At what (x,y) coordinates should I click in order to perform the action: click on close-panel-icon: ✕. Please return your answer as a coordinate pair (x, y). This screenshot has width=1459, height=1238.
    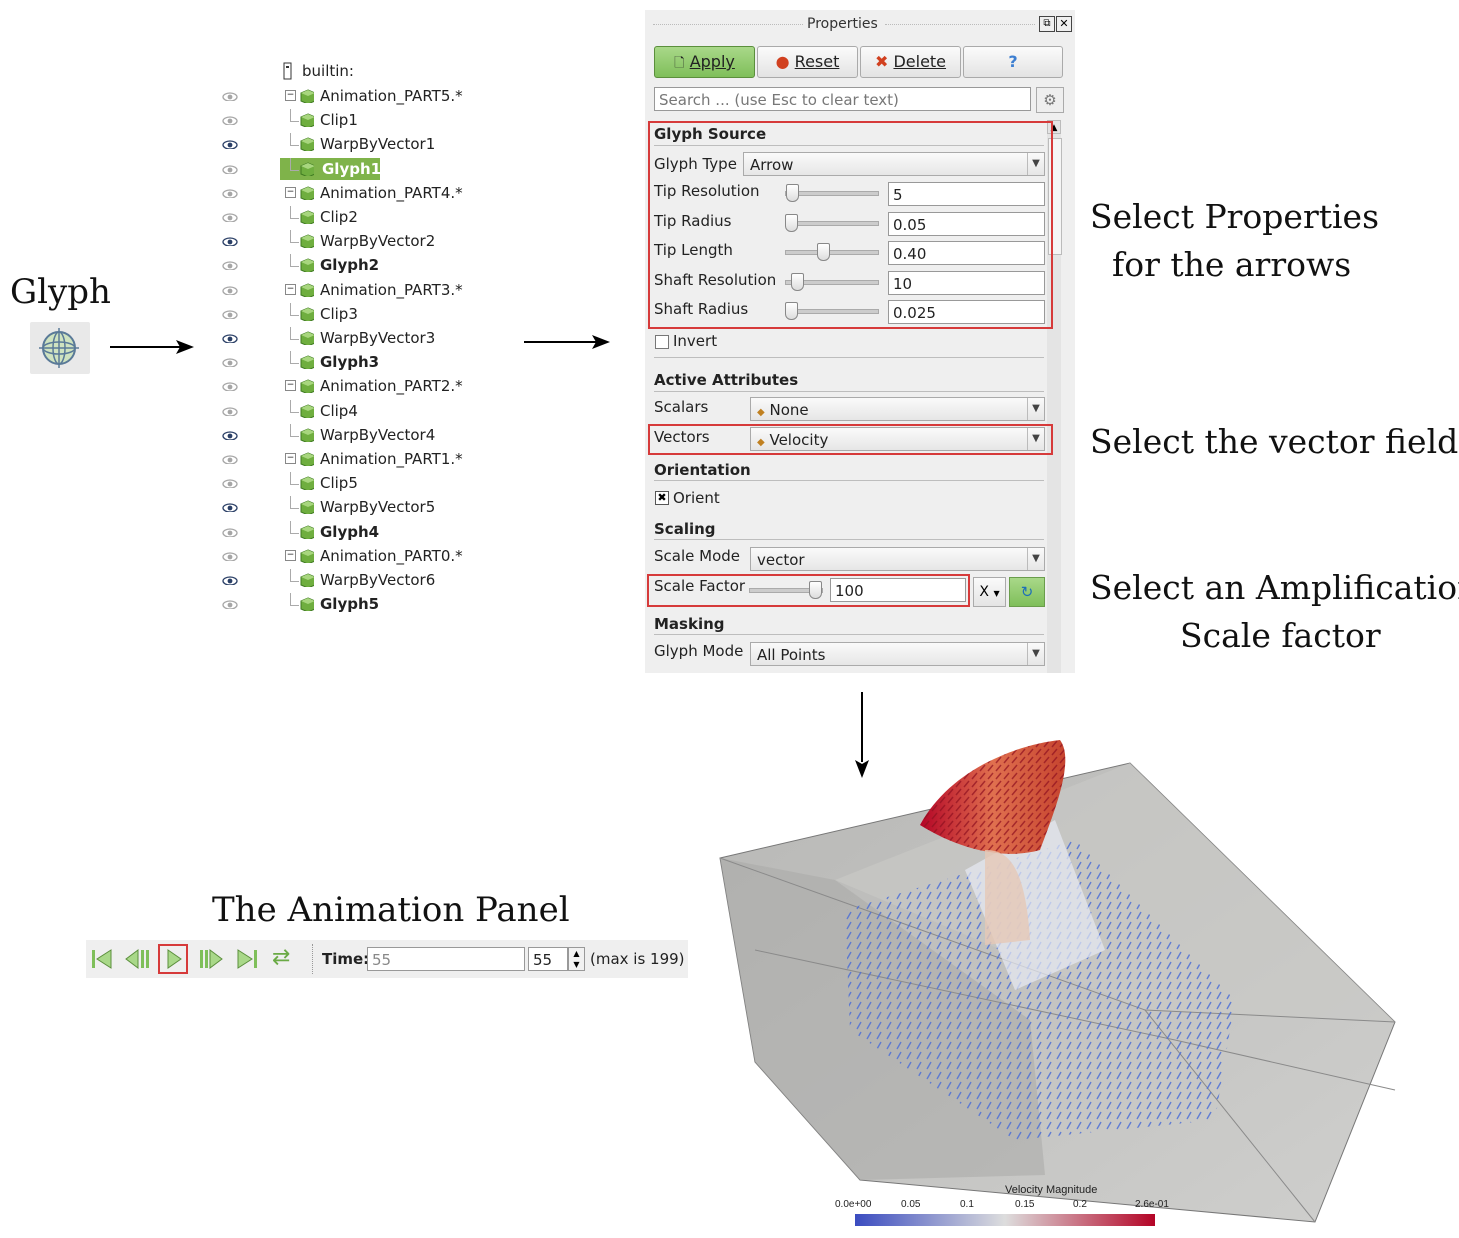
    Looking at the image, I should click on (1064, 24).